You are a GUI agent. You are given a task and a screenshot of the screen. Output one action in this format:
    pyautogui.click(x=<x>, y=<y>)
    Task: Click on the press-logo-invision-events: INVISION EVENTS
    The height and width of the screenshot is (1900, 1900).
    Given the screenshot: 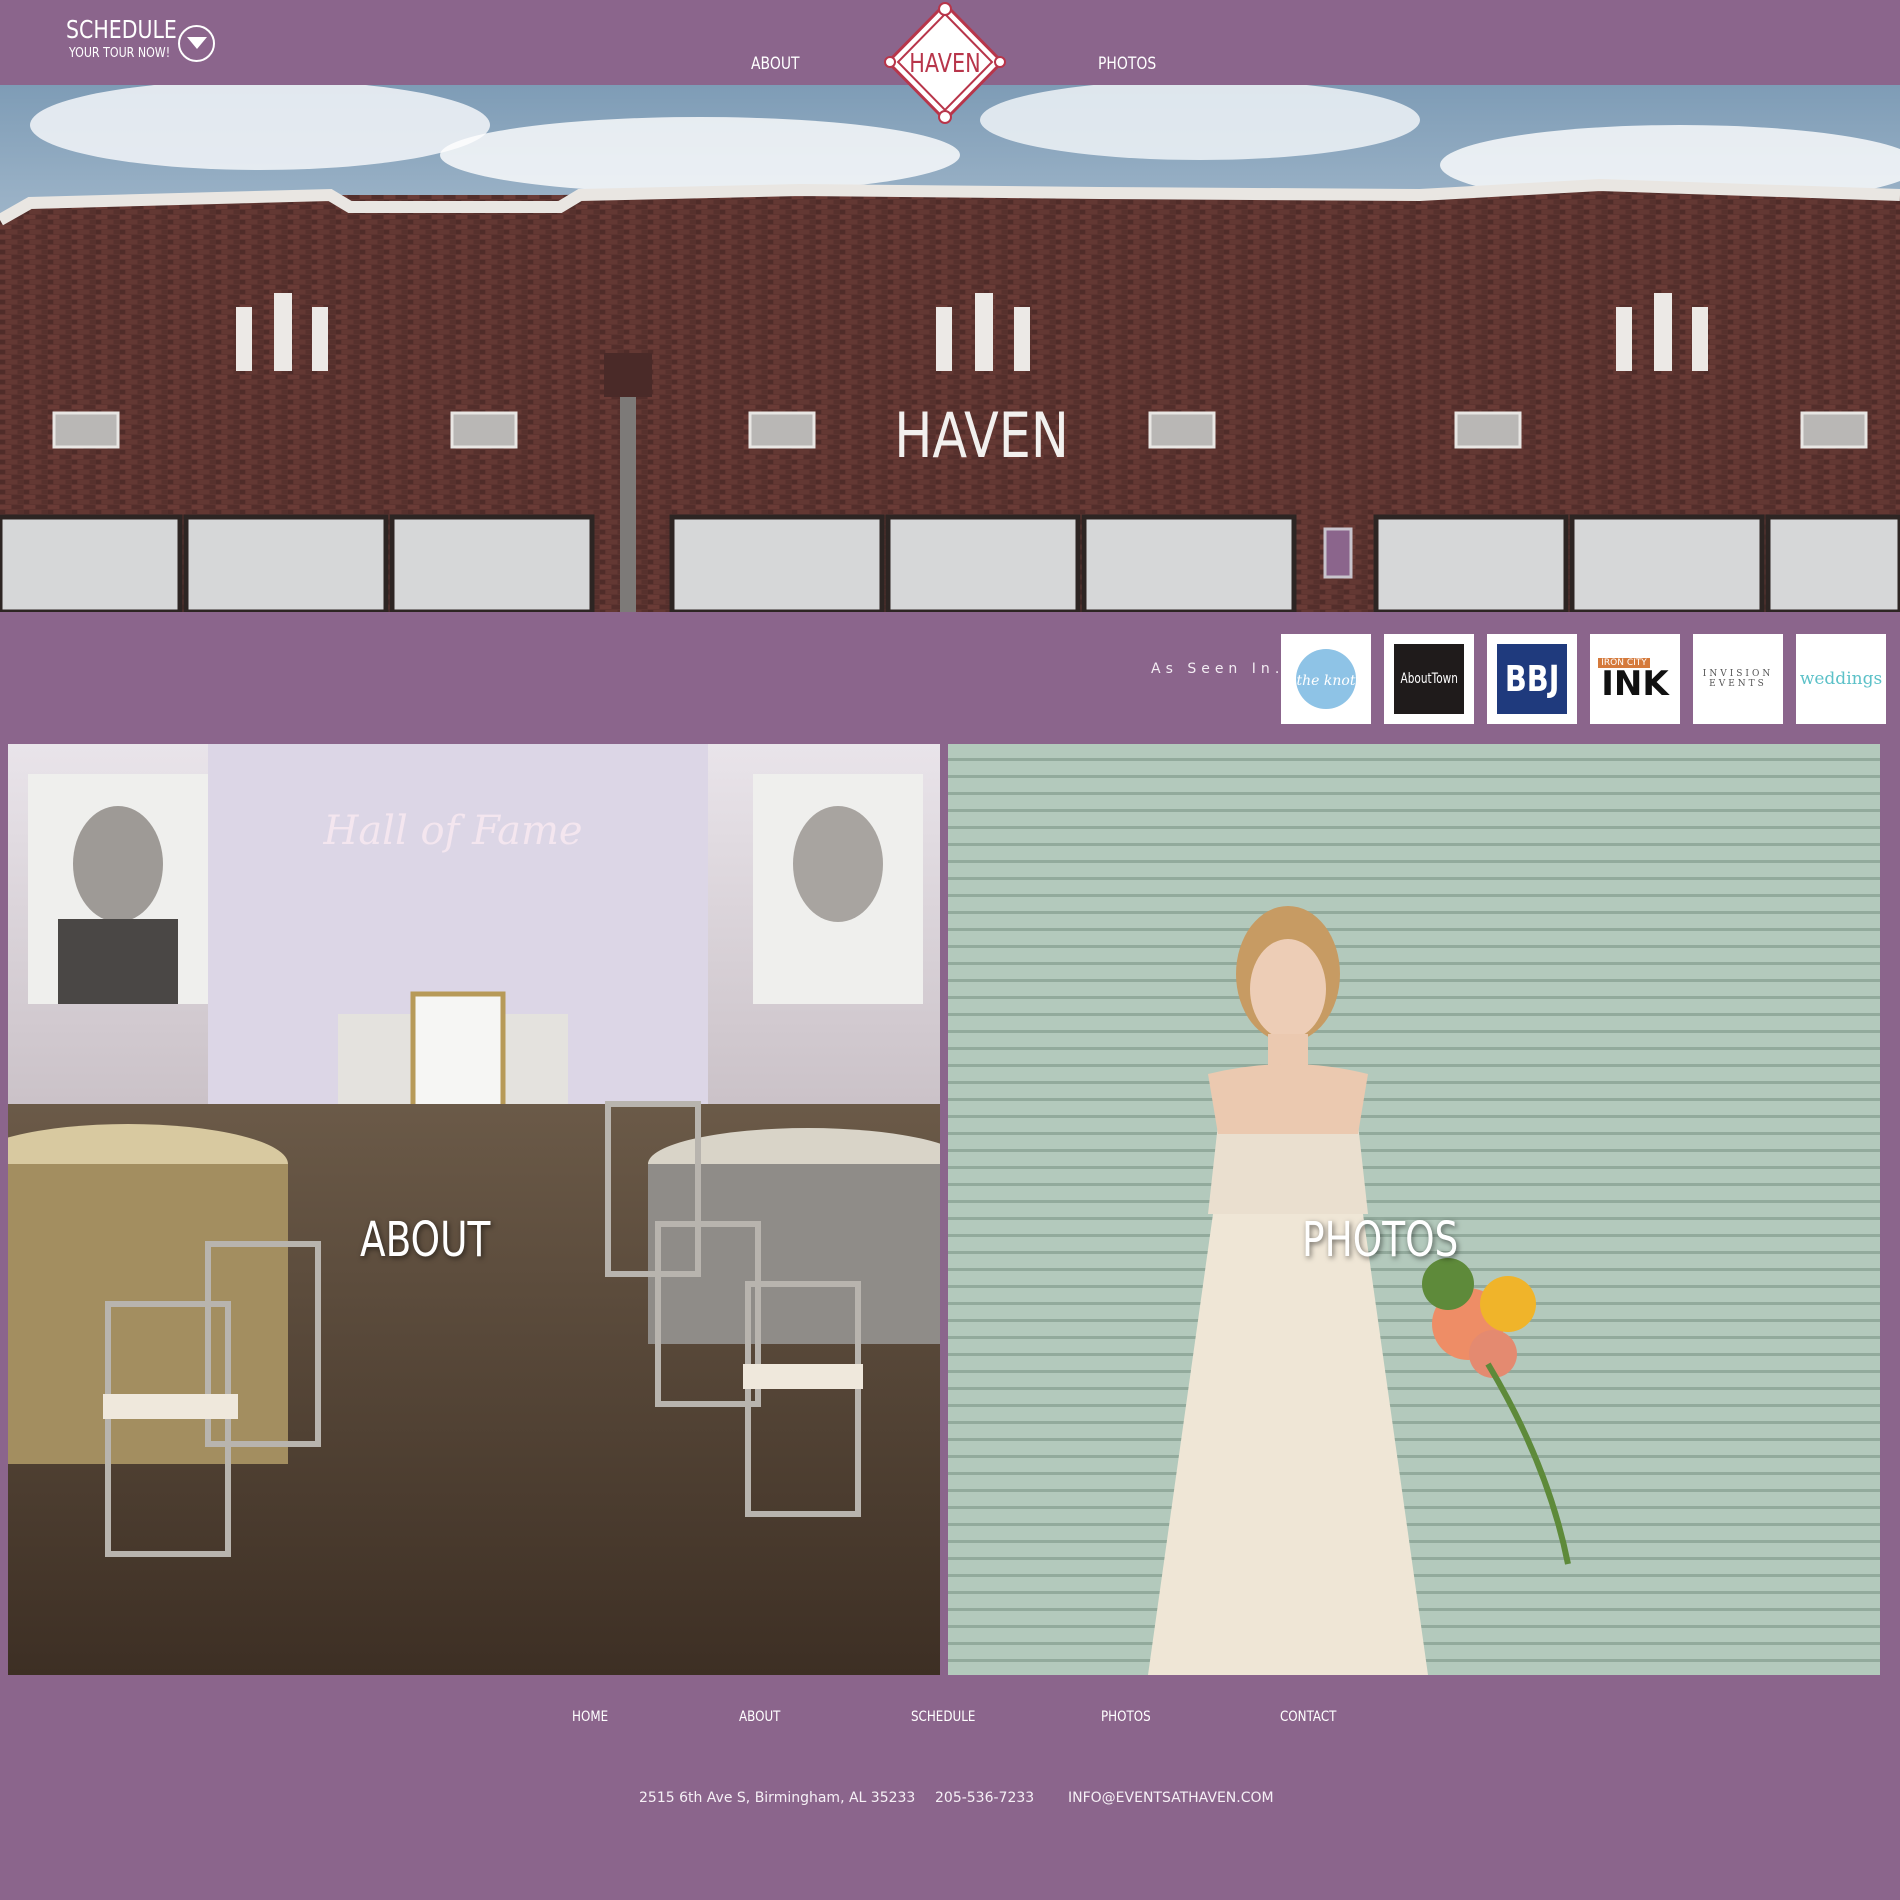 What is the action you would take?
    pyautogui.click(x=1738, y=679)
    